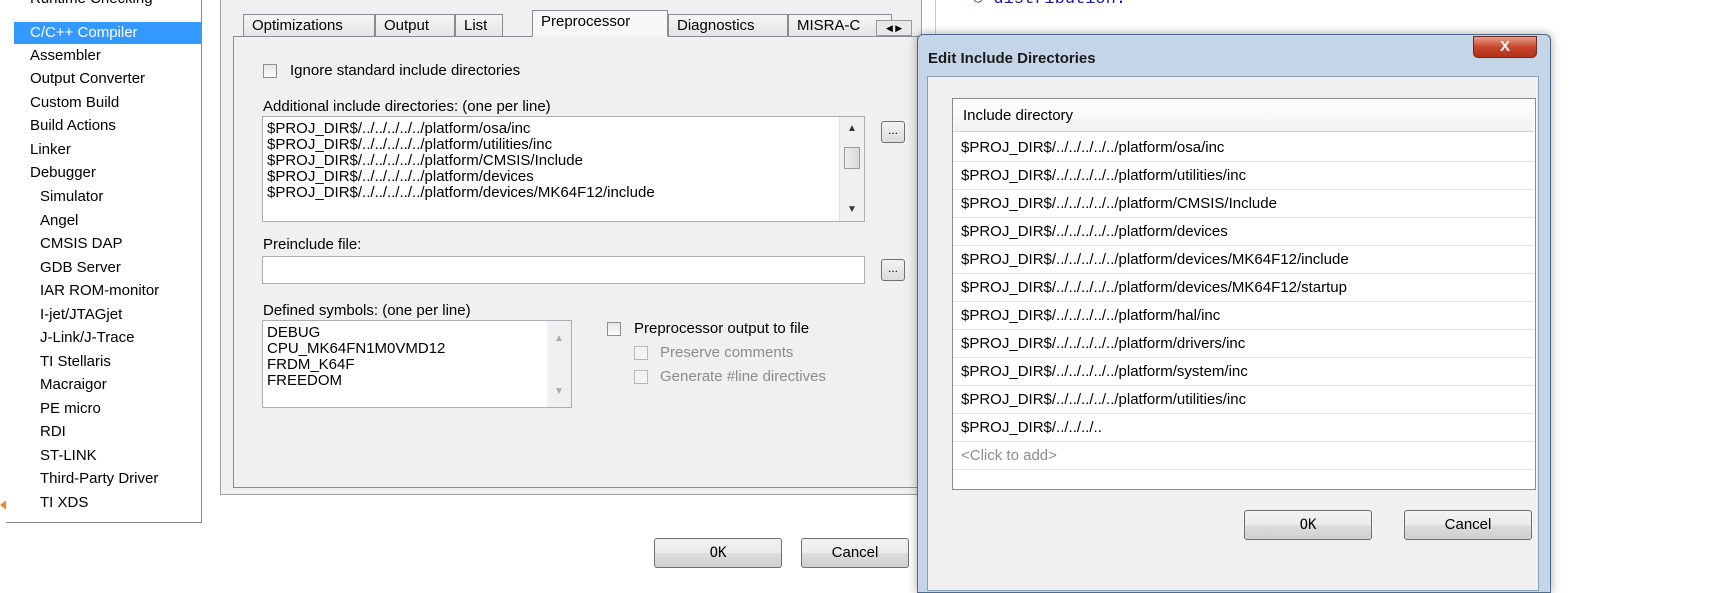  What do you see at coordinates (415, 25) in the screenshot?
I see `tab-output: Output` at bounding box center [415, 25].